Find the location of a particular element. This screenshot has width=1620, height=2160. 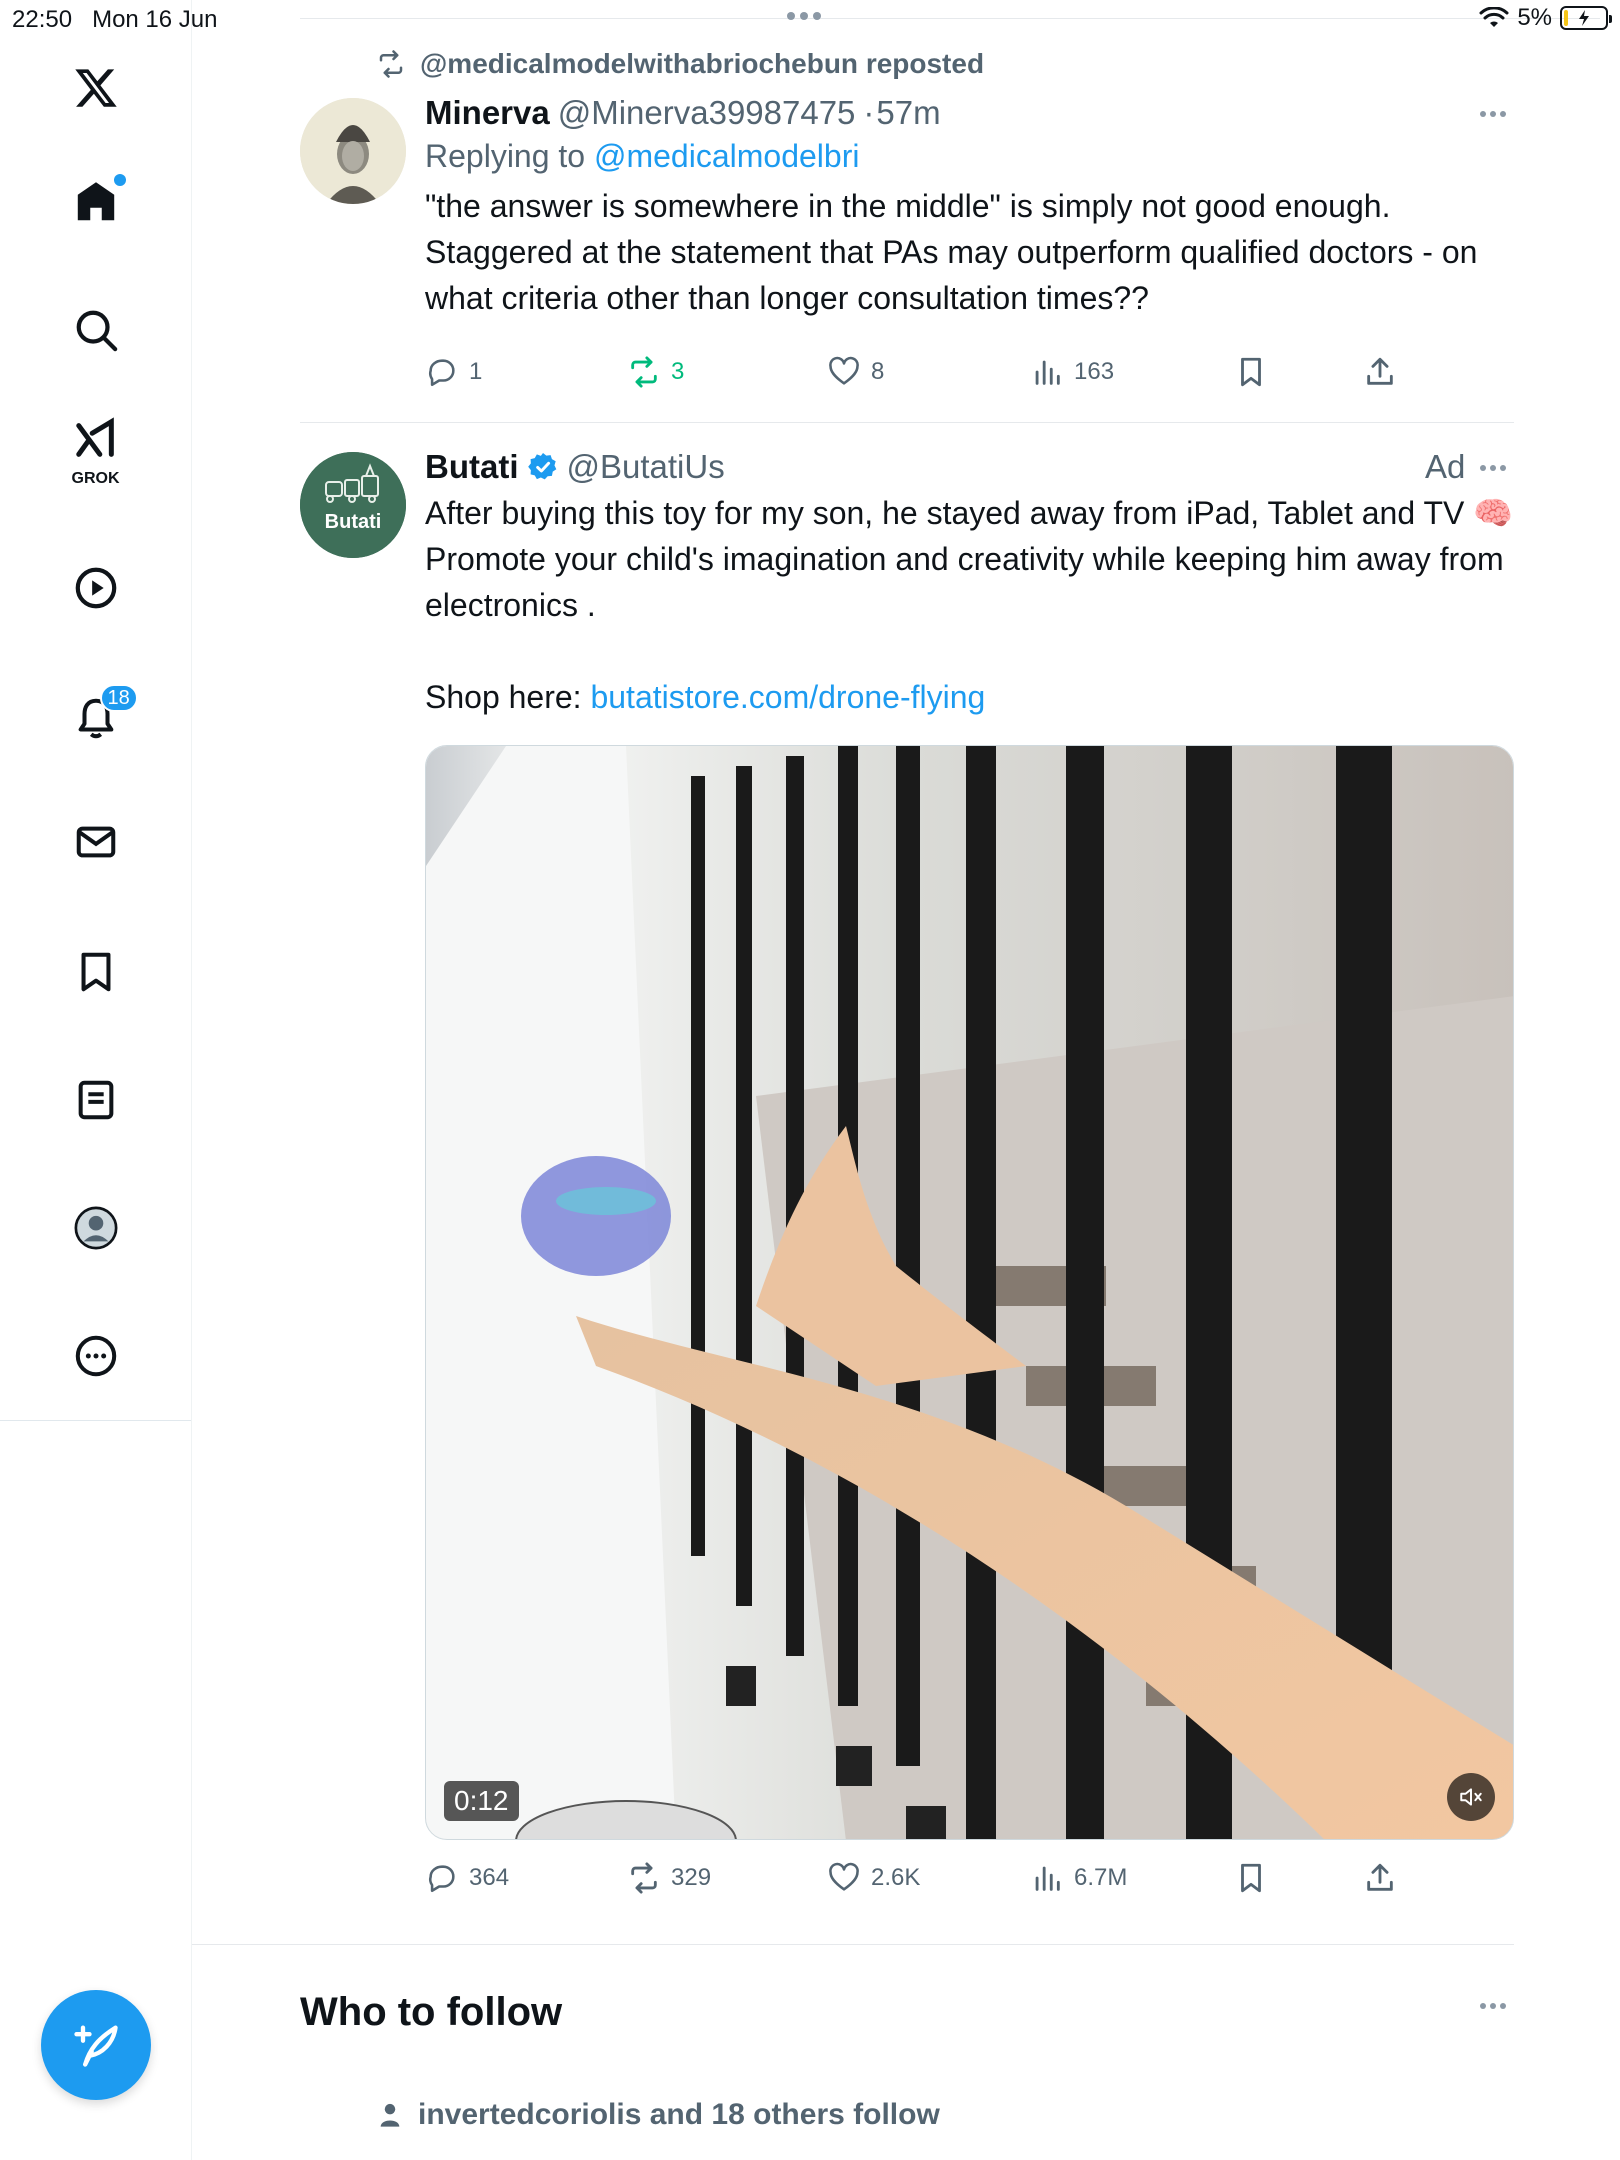

like-count: 2.6K is located at coordinates (896, 1877).